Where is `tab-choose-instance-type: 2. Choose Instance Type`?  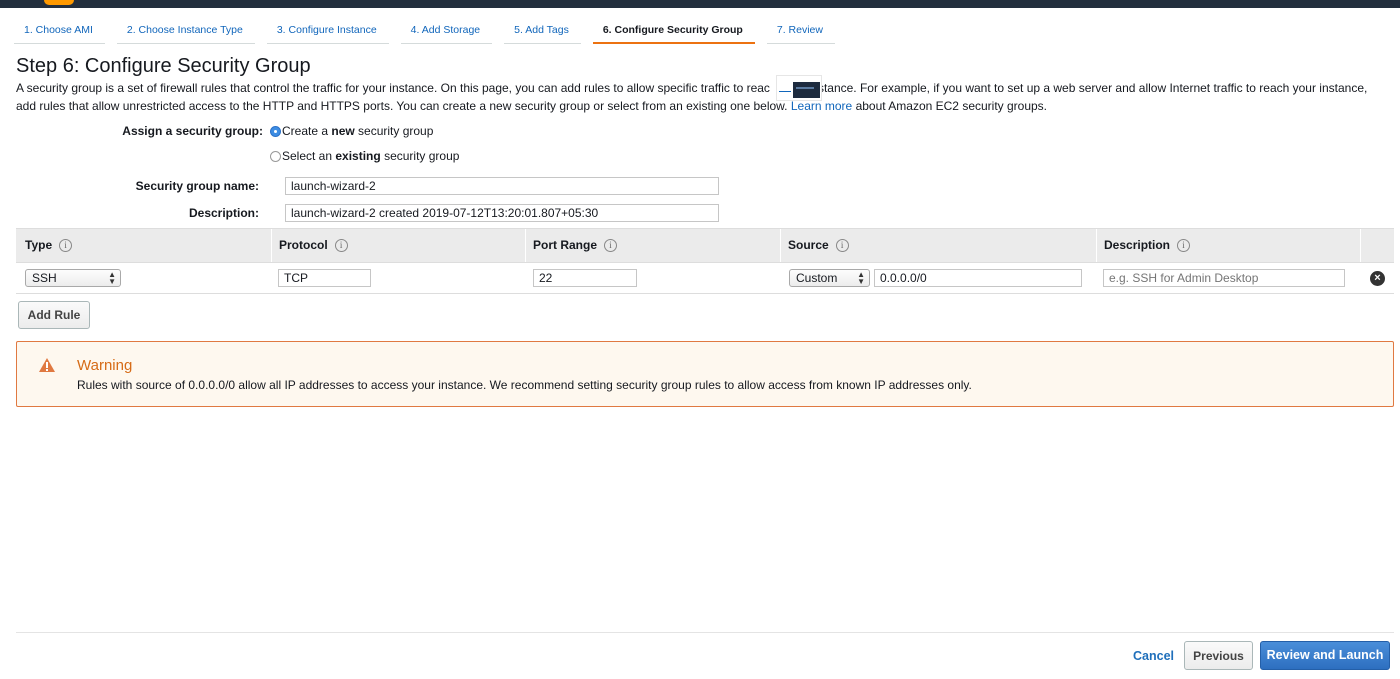 tab-choose-instance-type: 2. Choose Instance Type is located at coordinates (185, 31).